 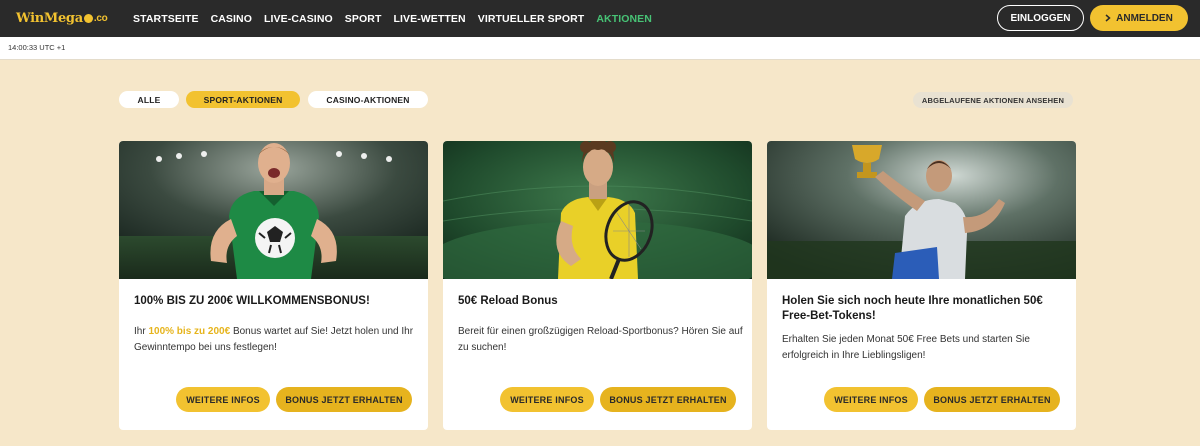 I want to click on nav-item-aktionen: AKTIONEN, so click(x=624, y=19).